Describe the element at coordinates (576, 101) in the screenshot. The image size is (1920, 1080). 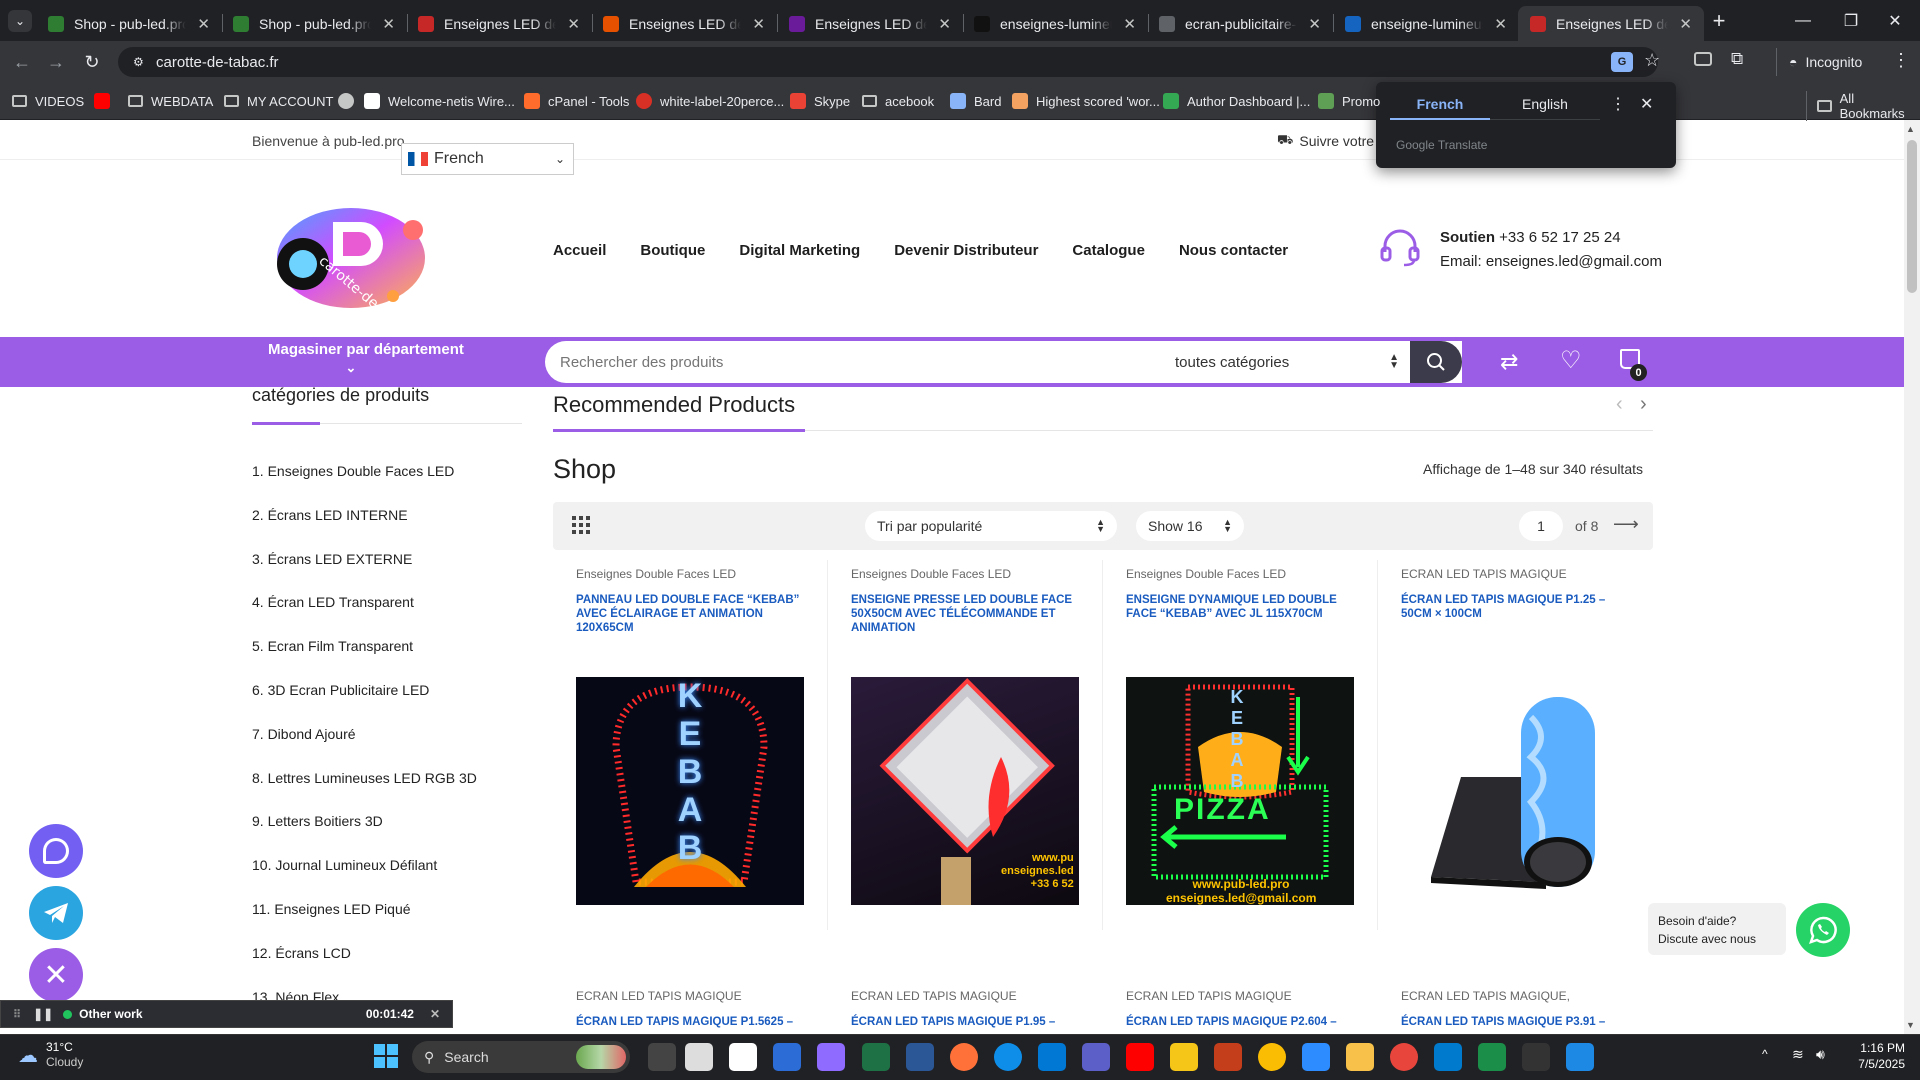
I see `bookmark-item: cPanel - Tools` at that location.